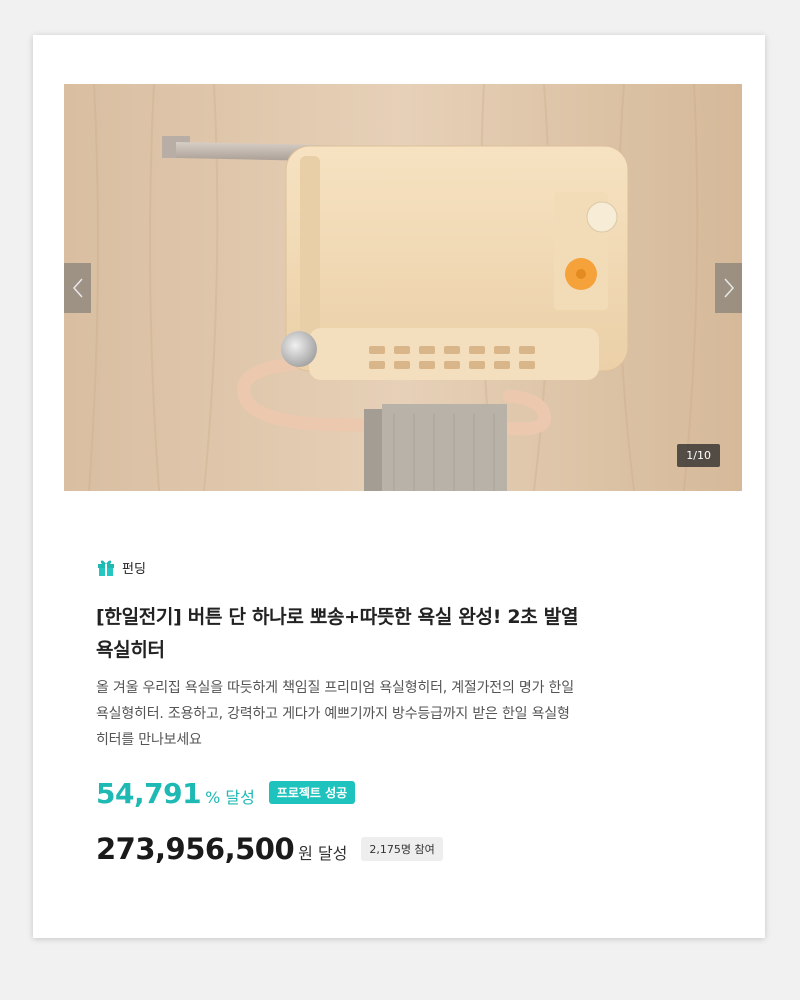  I want to click on product-title: [한일전기] 버튼 단 하나로 뽀송+따뜻한 욕실 완성! 2초 발열 욕실히터, so click(376, 634).